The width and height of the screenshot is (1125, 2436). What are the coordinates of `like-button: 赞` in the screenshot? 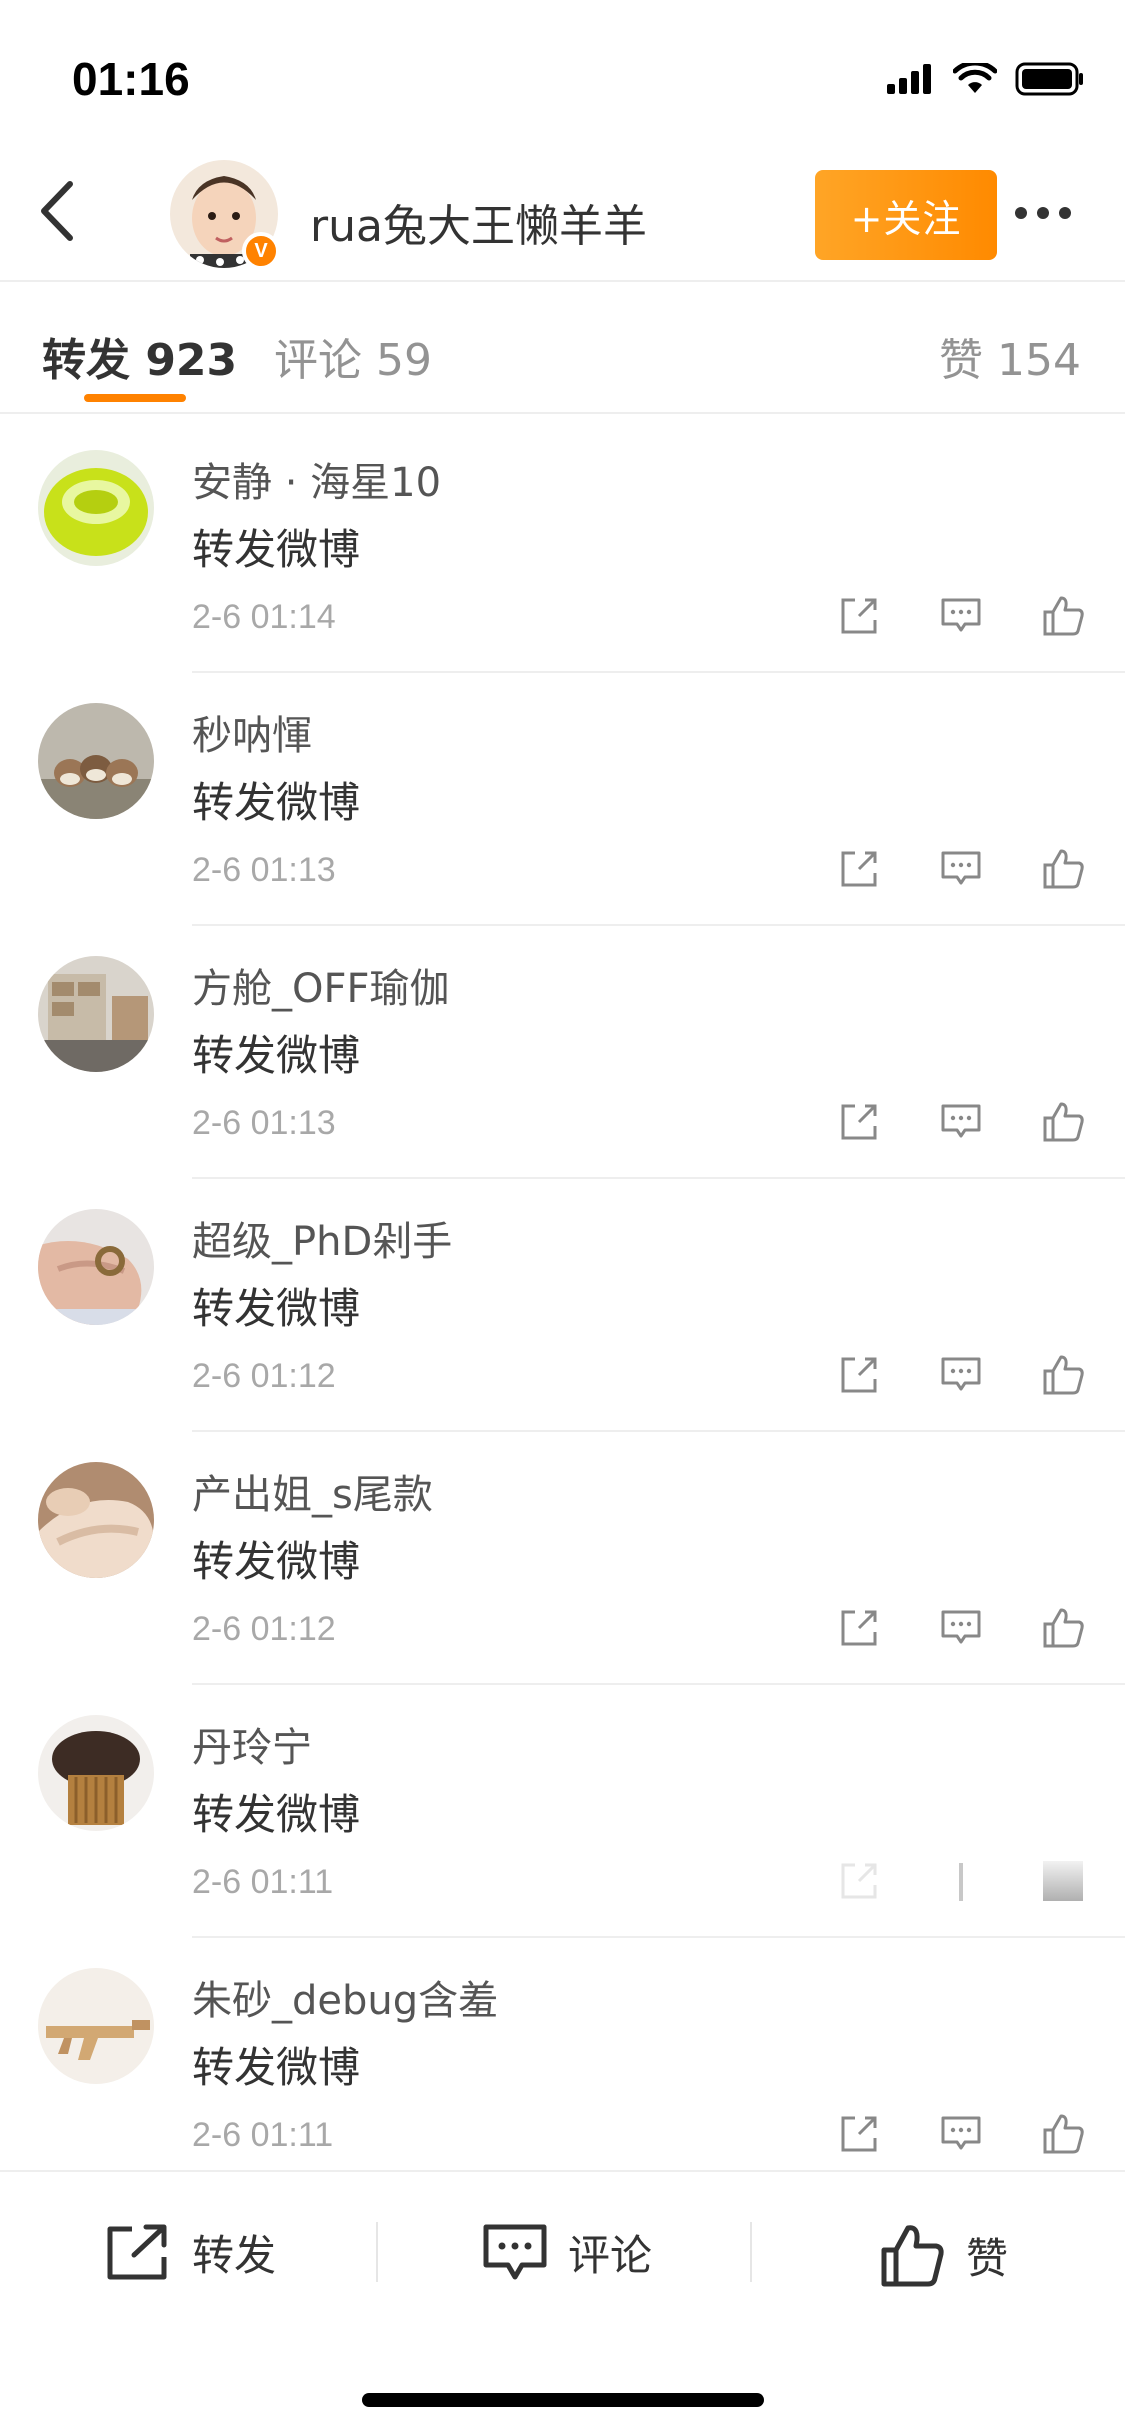 It's located at (944, 2255).